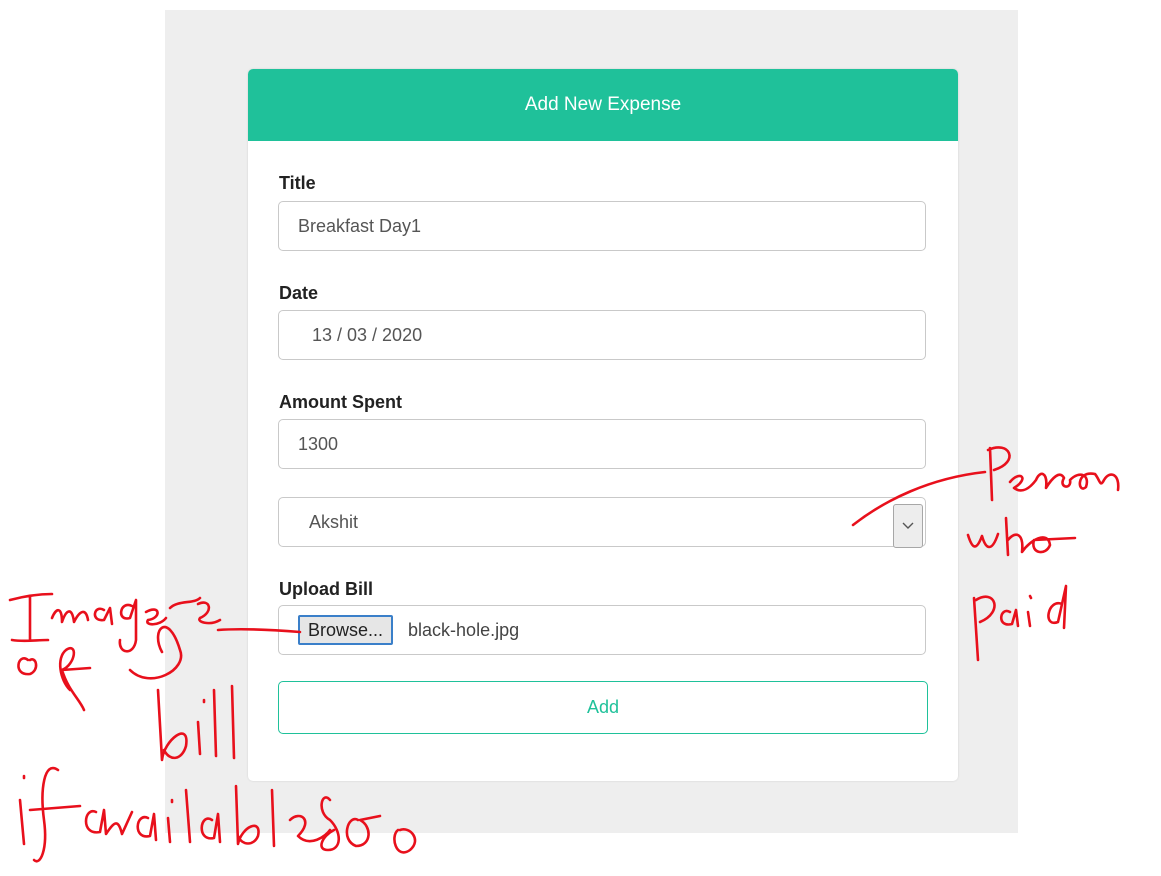 Image resolution: width=1161 pixels, height=876 pixels. I want to click on person-pointer-line, so click(919, 498).